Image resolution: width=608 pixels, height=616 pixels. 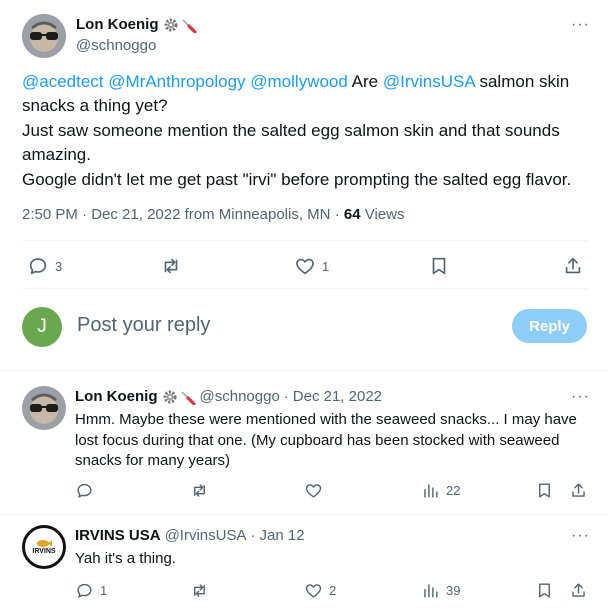 I want to click on tweet-location: from Minneapolis, MN, so click(x=257, y=214).